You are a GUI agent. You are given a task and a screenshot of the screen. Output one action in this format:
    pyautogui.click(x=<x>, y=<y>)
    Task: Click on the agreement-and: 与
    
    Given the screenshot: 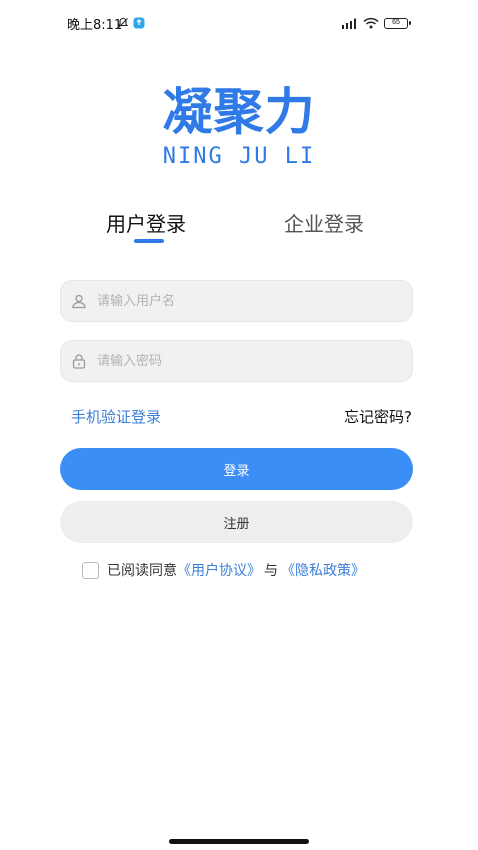 What is the action you would take?
    pyautogui.click(x=271, y=571)
    